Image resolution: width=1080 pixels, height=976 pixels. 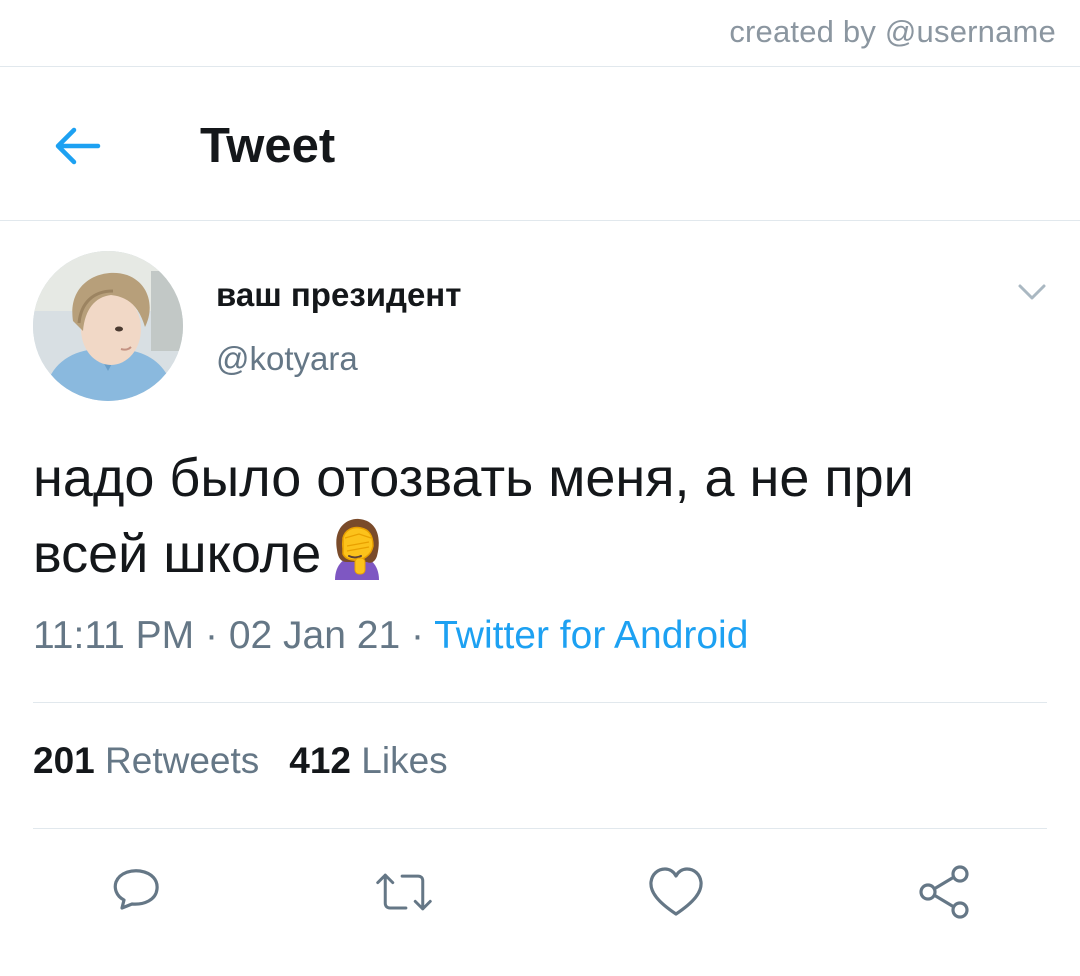 I want to click on tweet-stats: 201 Retweets 412 Likes, so click(x=240, y=761).